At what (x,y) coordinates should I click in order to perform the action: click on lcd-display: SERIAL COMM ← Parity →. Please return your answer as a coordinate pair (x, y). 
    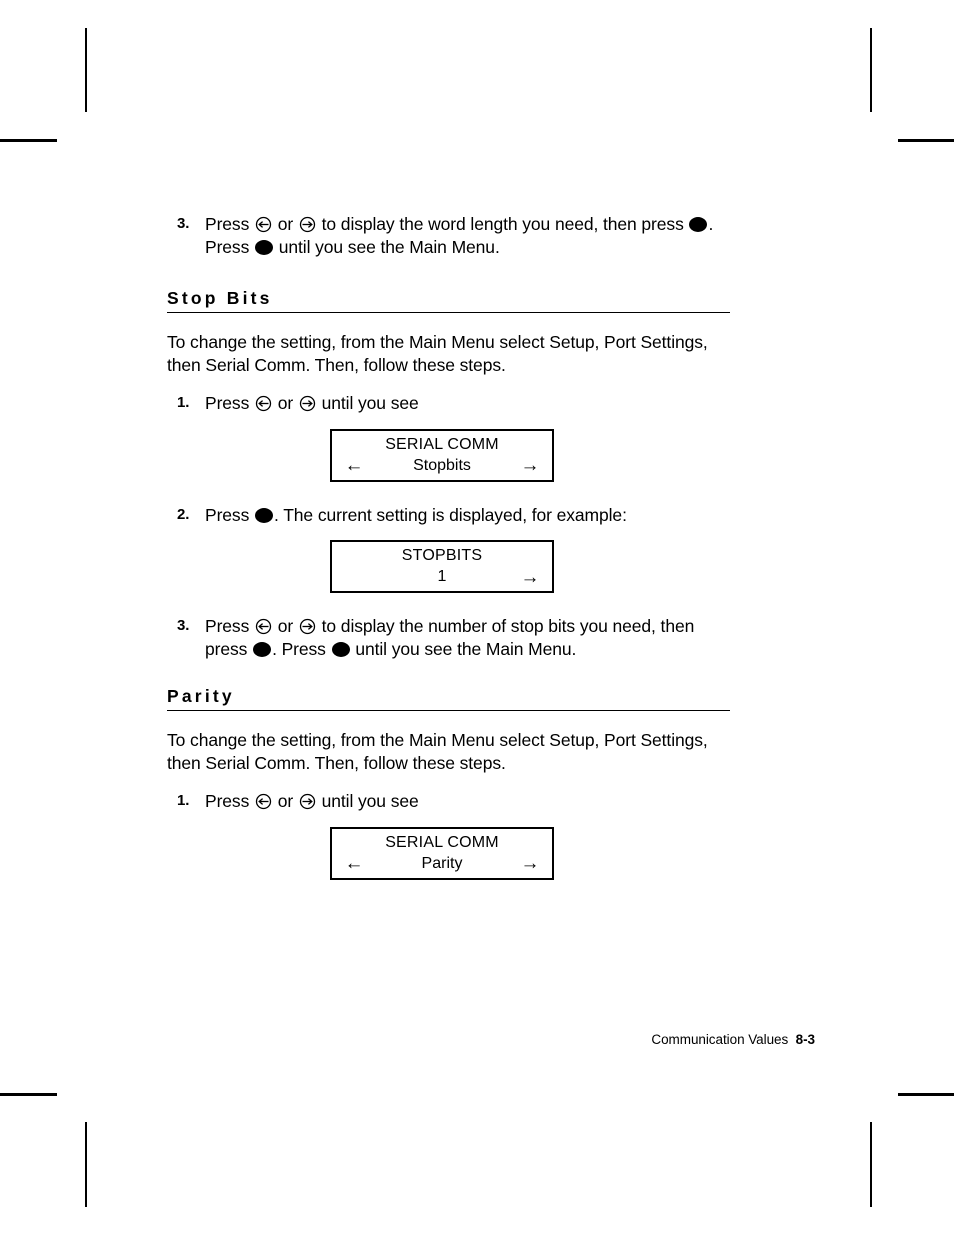
    Looking at the image, I should click on (442, 853).